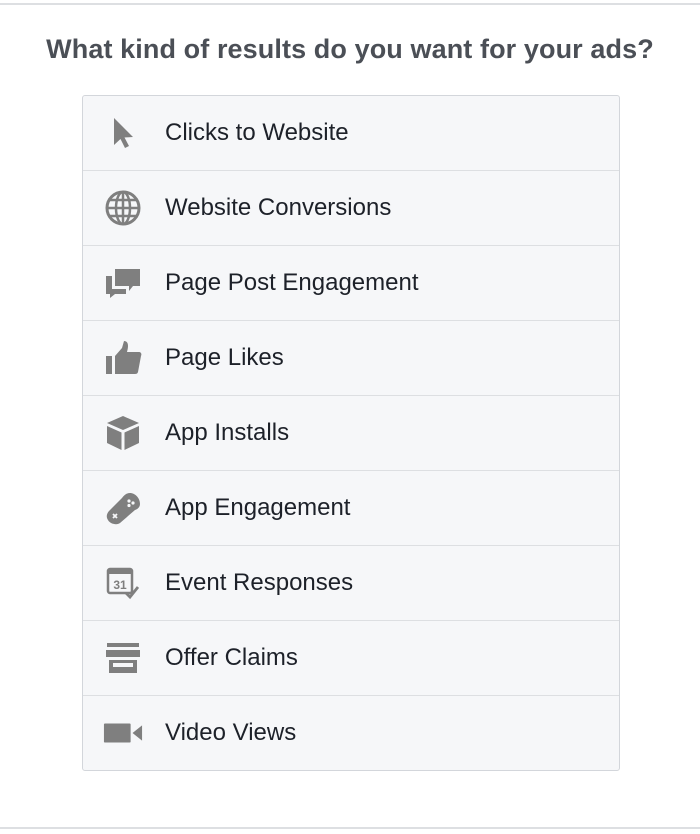  I want to click on option-clicks-to-website: Clicks to Website, so click(351, 133).